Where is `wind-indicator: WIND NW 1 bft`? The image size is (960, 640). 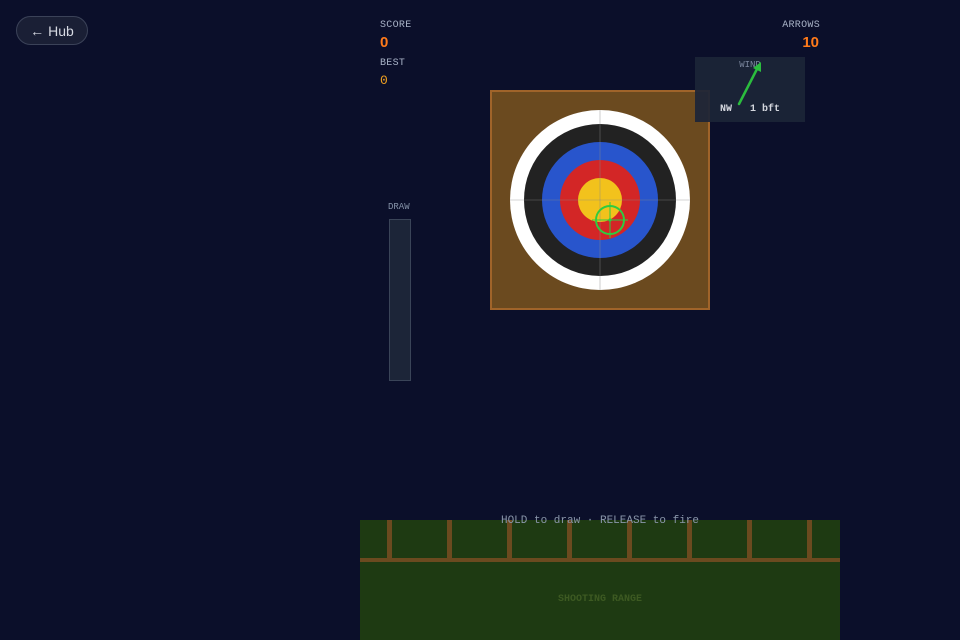
wind-indicator: WIND NW 1 bft is located at coordinates (750, 89).